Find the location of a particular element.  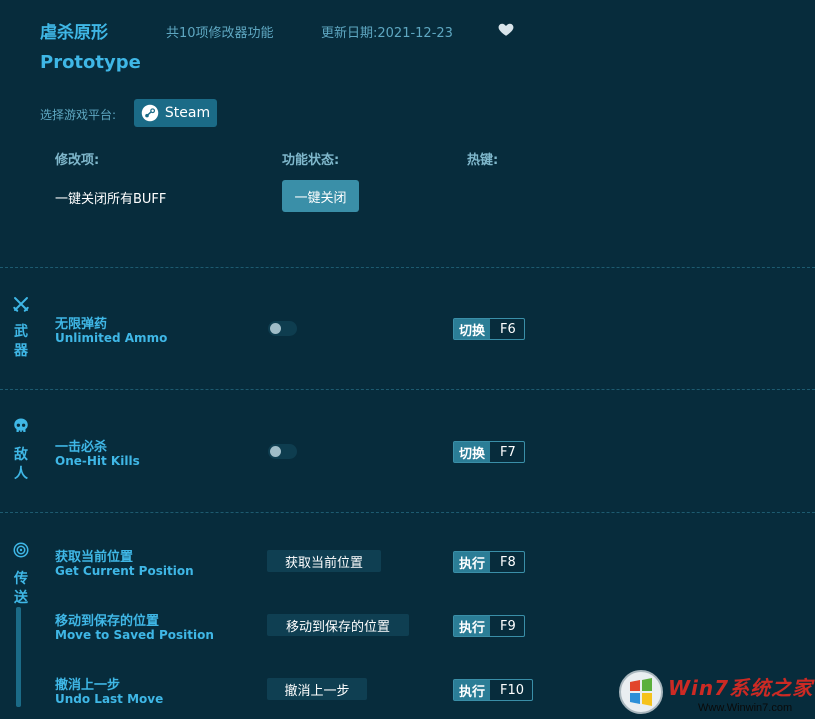

feature-count: 共10项修改器功能 is located at coordinates (220, 33).